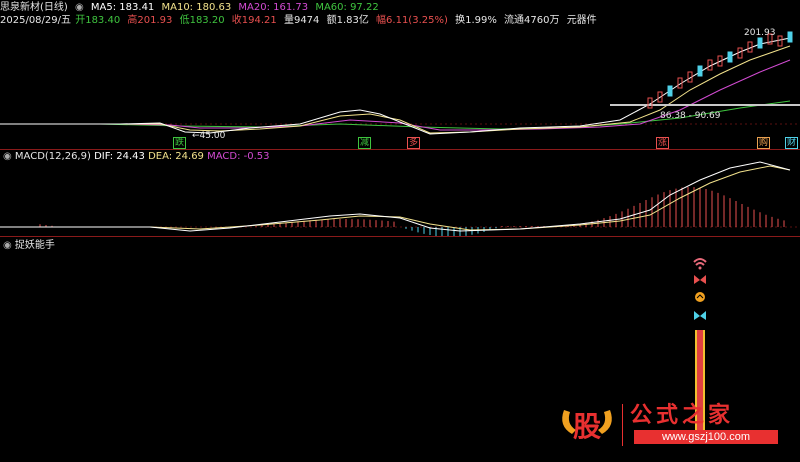 The image size is (800, 462). I want to click on logo-char: 股, so click(586, 426).